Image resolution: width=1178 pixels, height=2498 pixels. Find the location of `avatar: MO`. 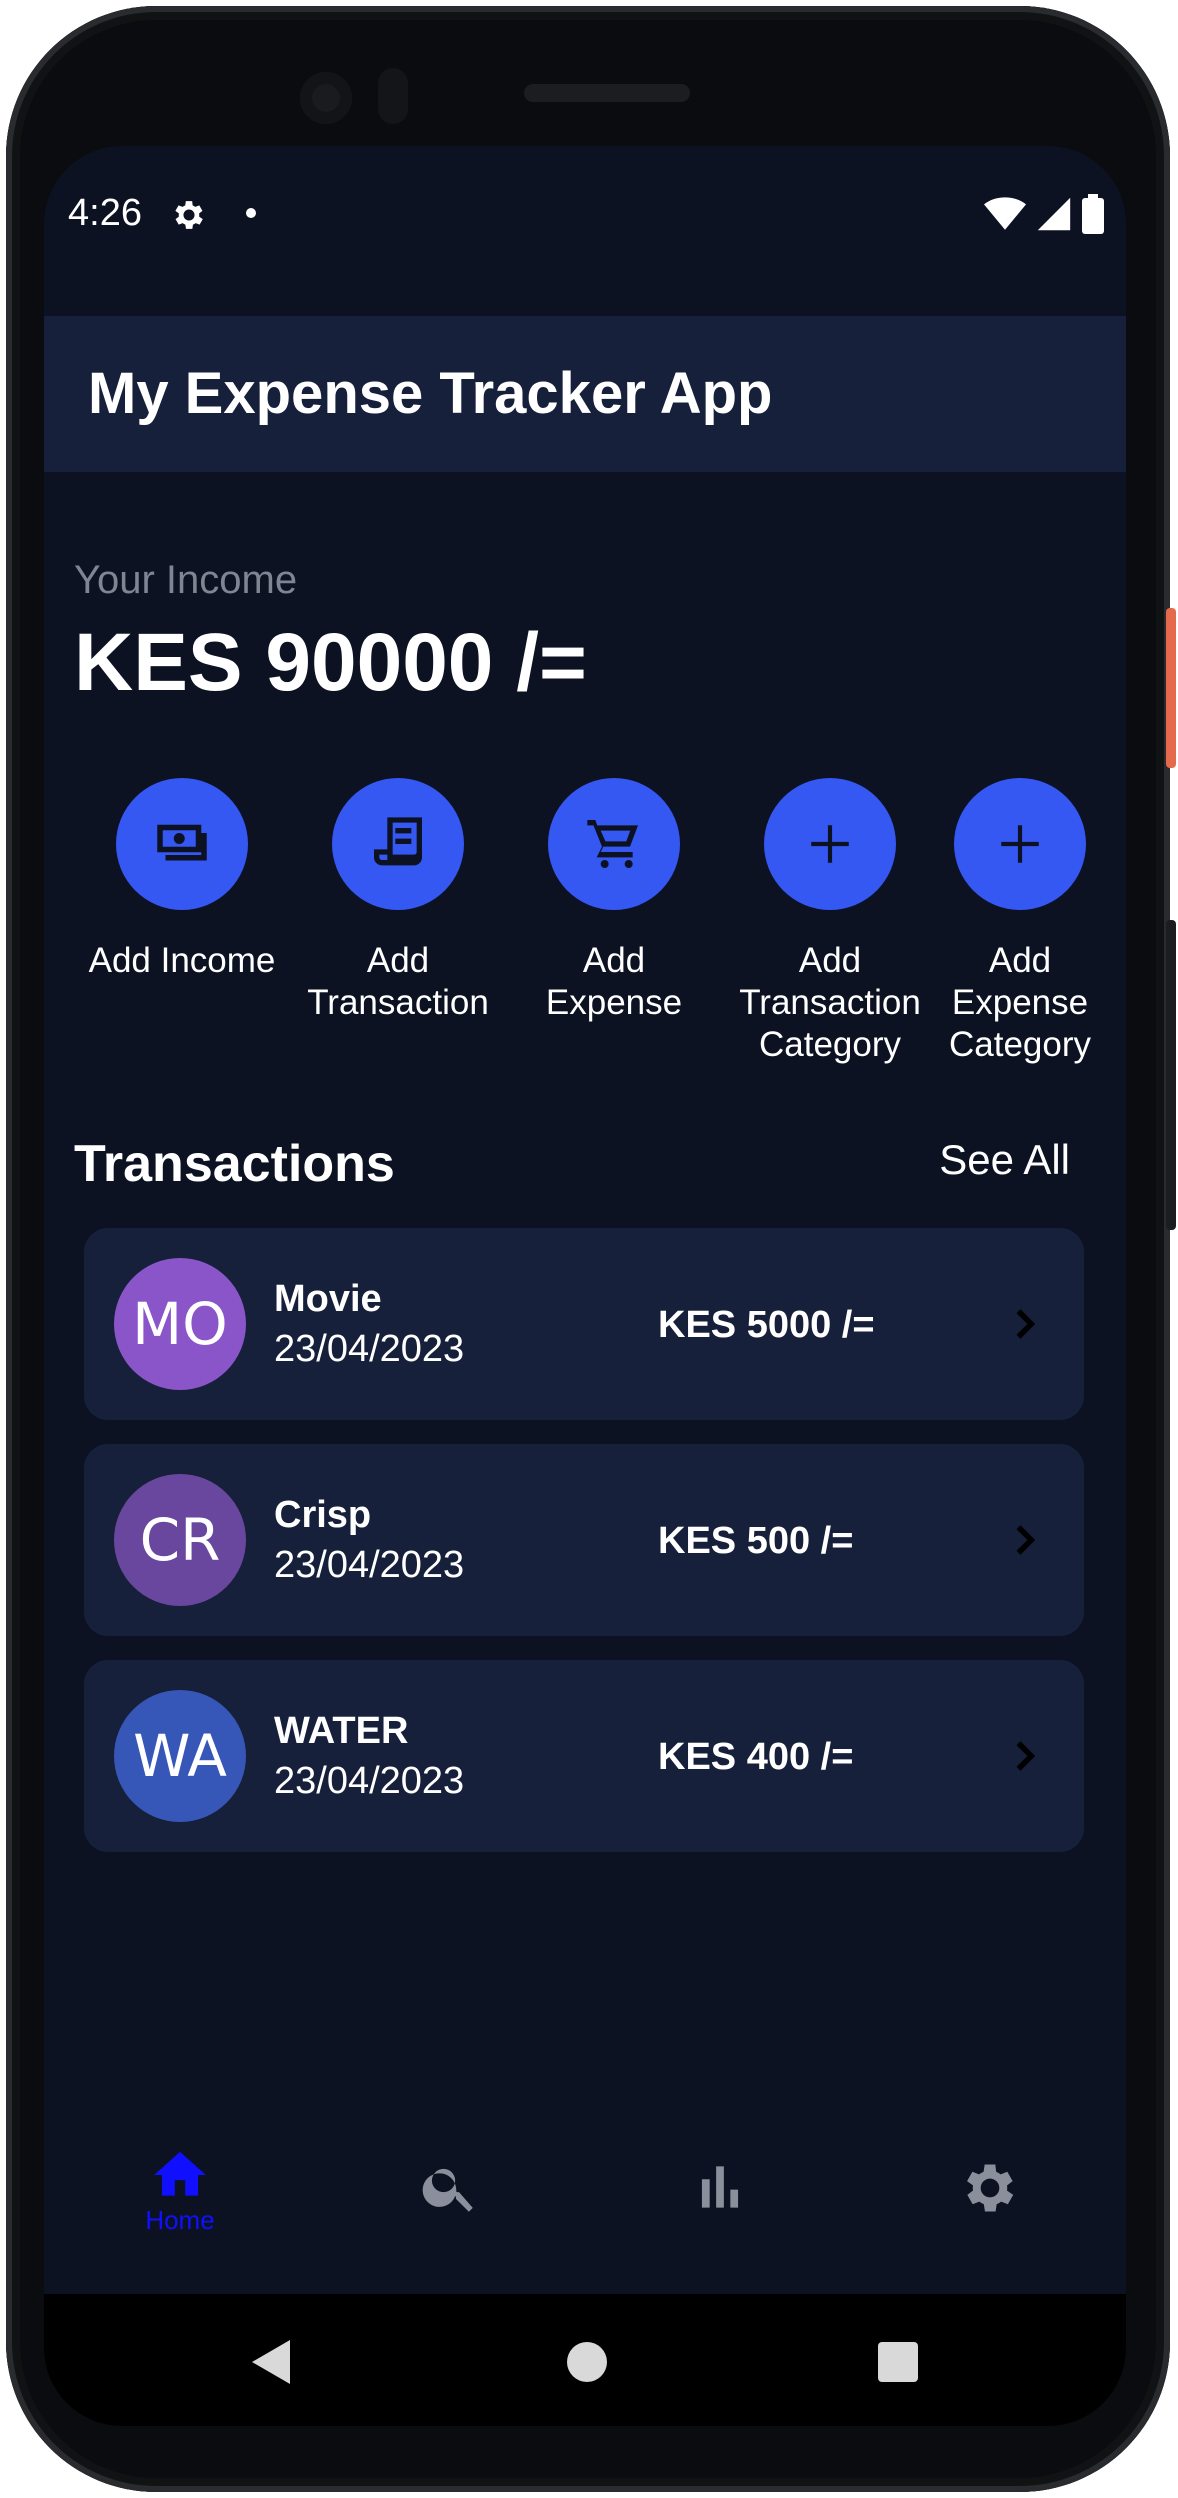

avatar: MO is located at coordinates (180, 1324).